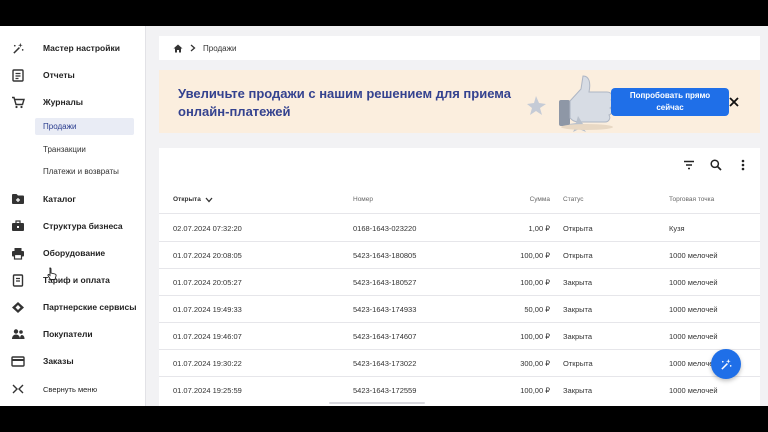 The image size is (768, 432). What do you see at coordinates (670, 102) in the screenshot?
I see `try-now-button: Попробовать прямо сейчас` at bounding box center [670, 102].